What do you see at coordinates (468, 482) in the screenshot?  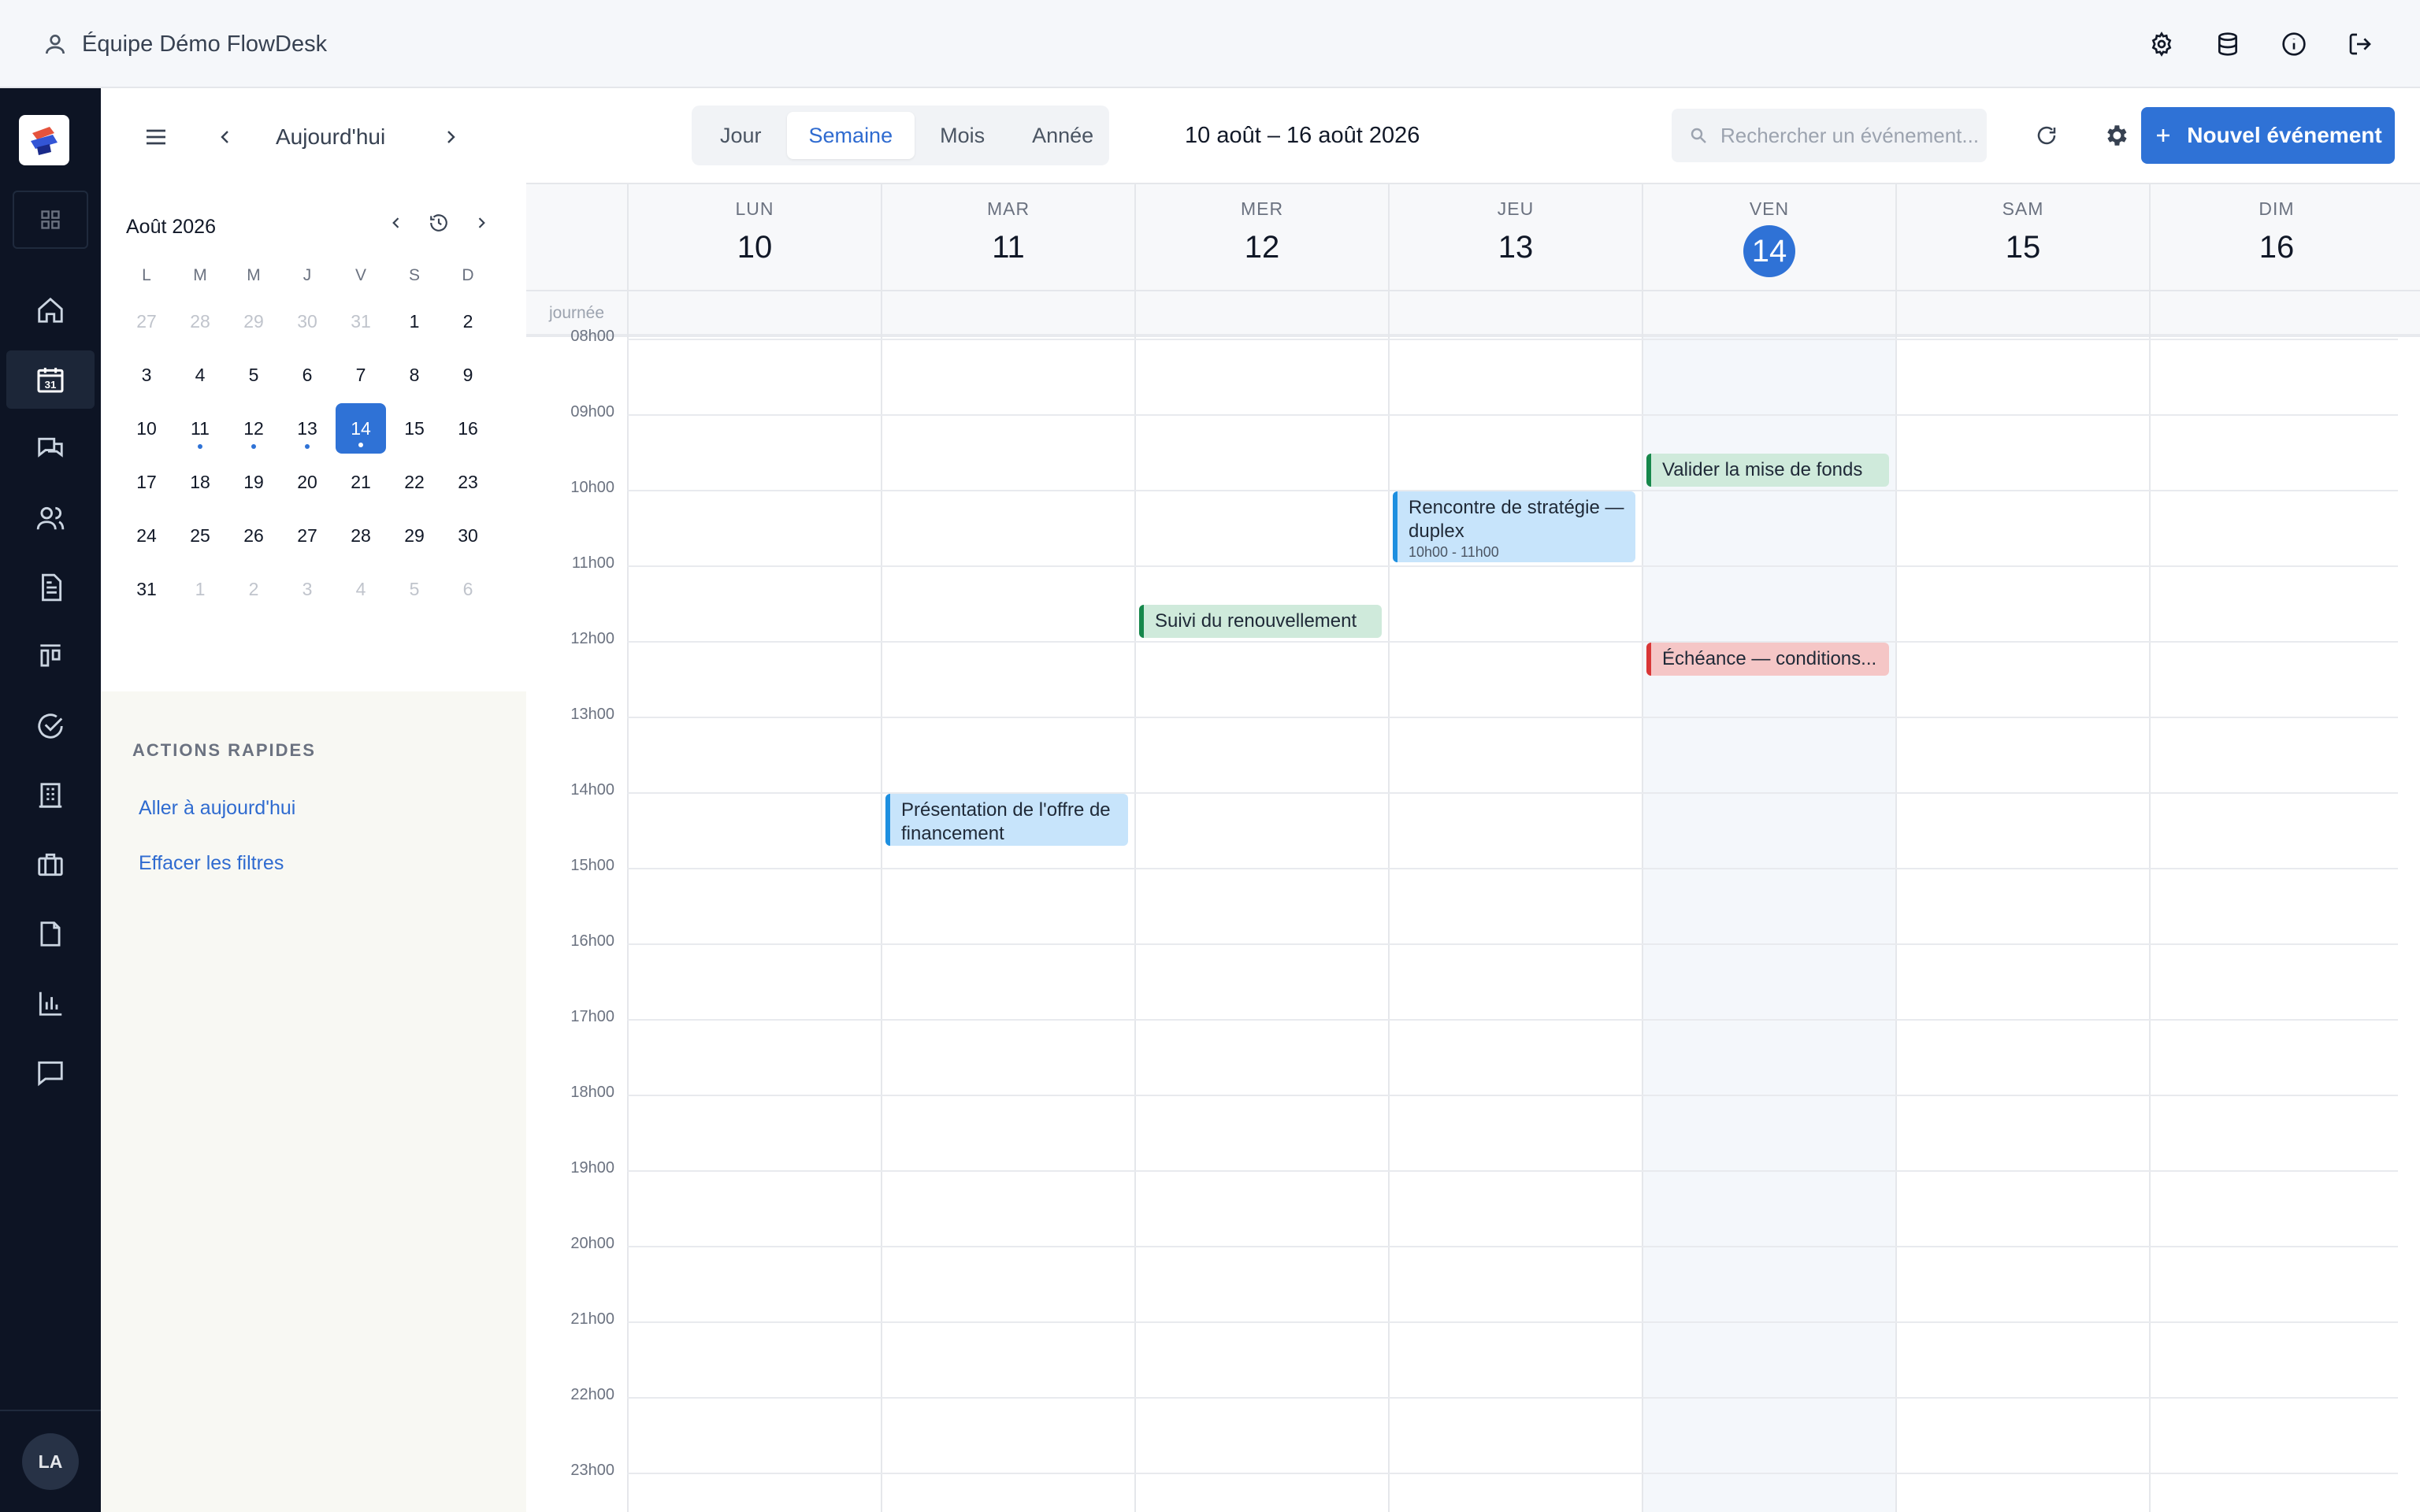 I see `mini-day: 23` at bounding box center [468, 482].